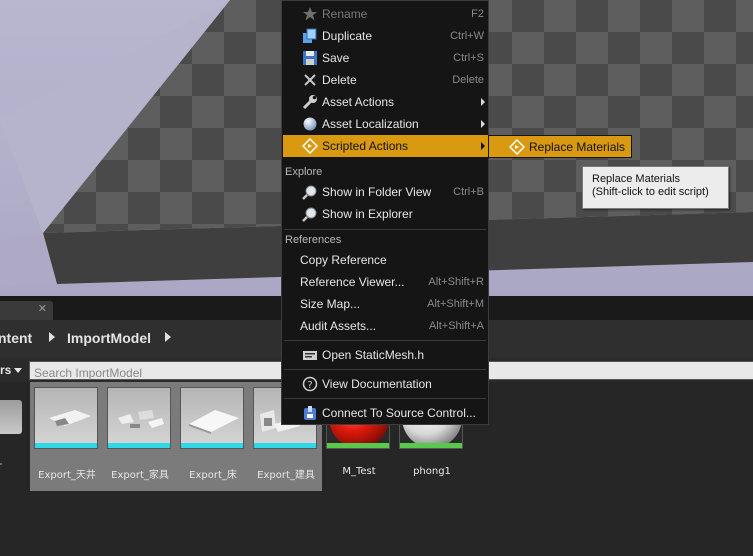 The image size is (753, 556). What do you see at coordinates (650, 192) in the screenshot?
I see `tooltip-hint: (Shift-click to edit script)` at bounding box center [650, 192].